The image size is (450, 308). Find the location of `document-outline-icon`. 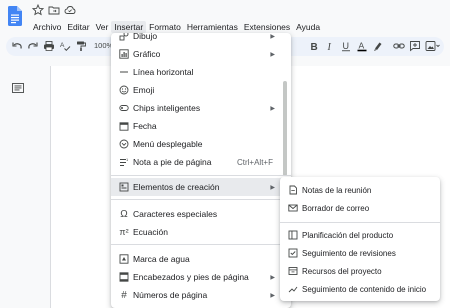

document-outline-icon is located at coordinates (18, 88).